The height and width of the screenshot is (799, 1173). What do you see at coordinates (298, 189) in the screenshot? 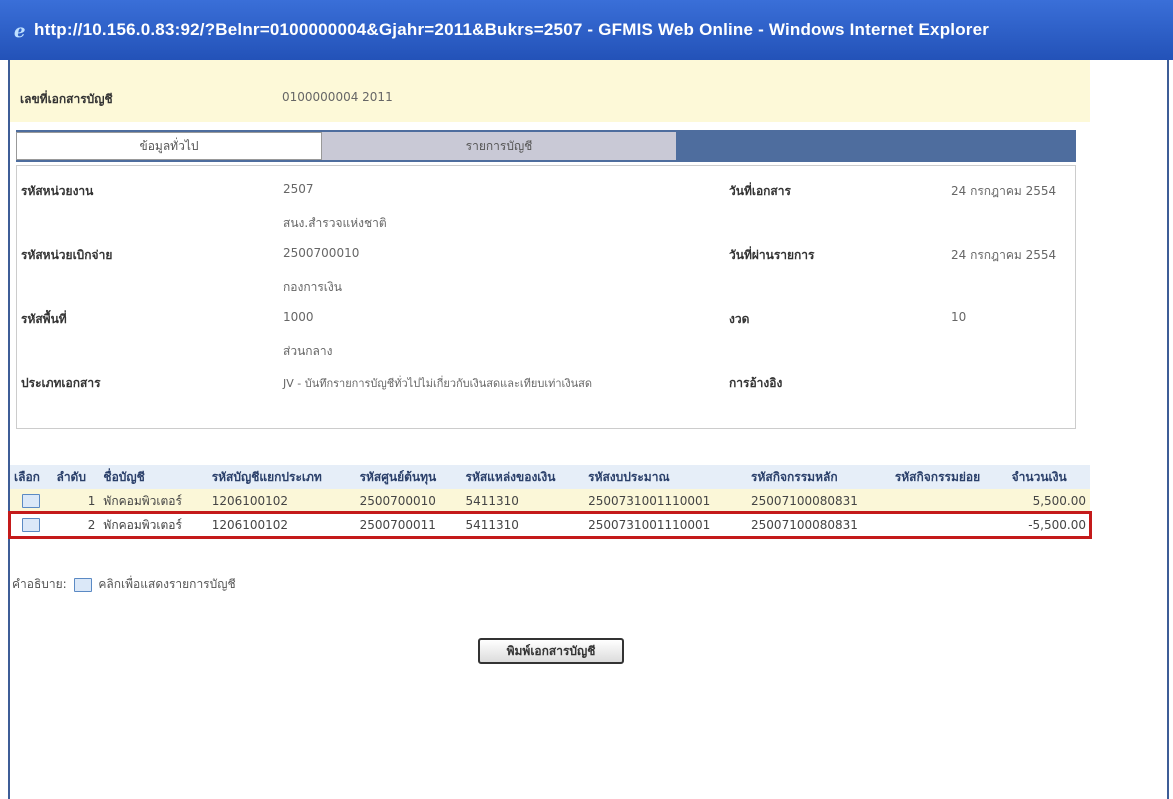
I see `unit-code: 2507` at bounding box center [298, 189].